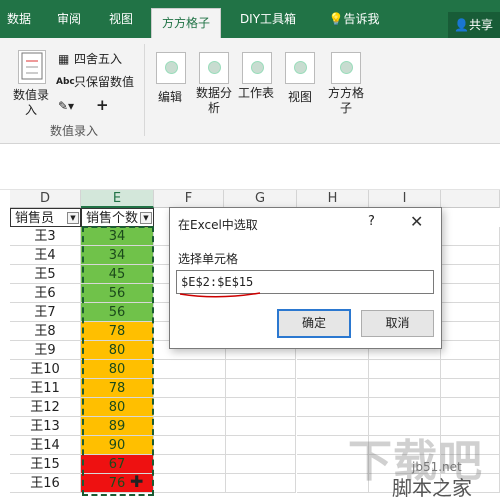 This screenshot has width=500, height=501. What do you see at coordinates (19, 19) in the screenshot?
I see `tab-data: 数据` at bounding box center [19, 19].